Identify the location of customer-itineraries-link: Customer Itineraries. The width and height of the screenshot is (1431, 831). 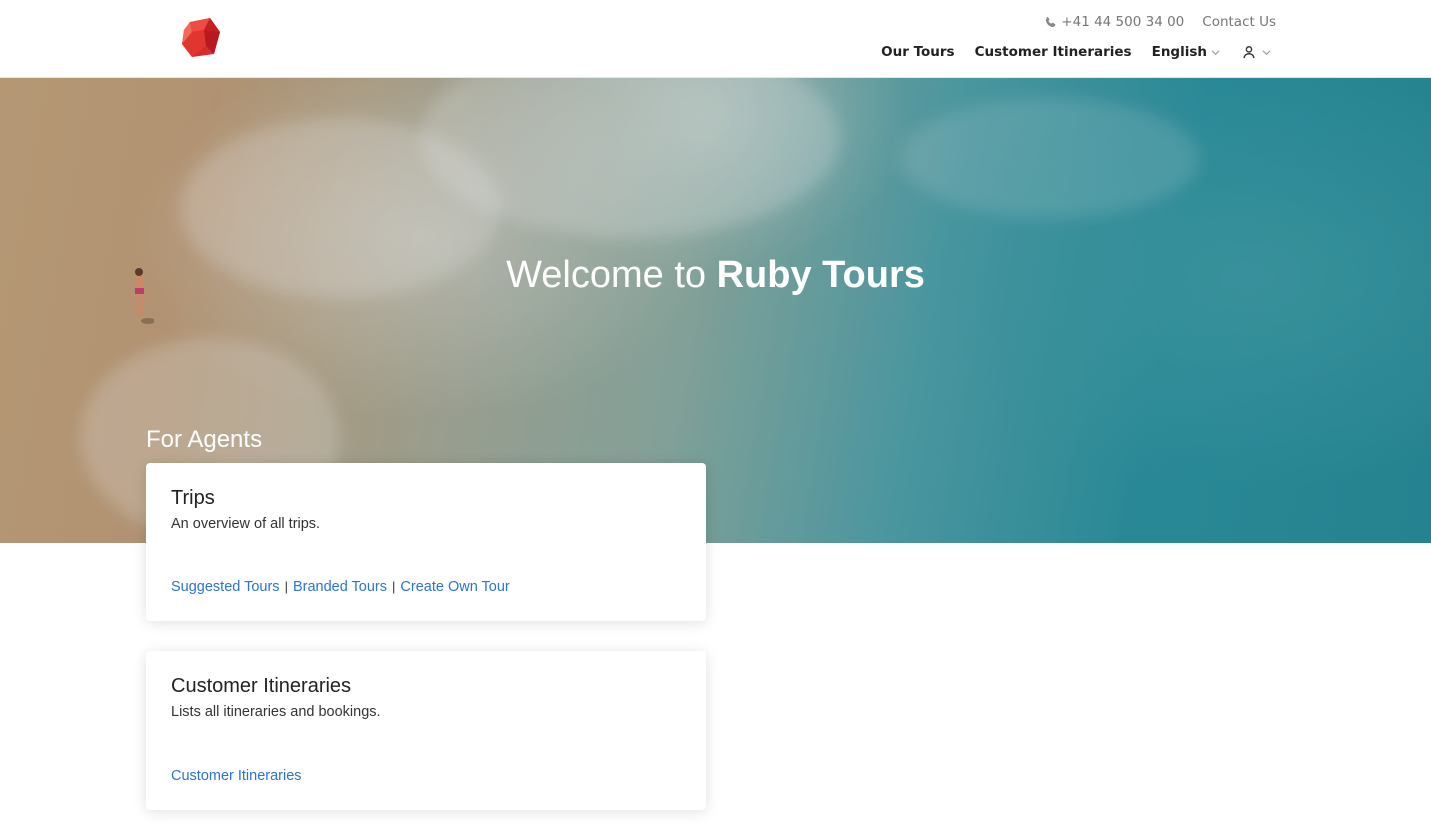
(236, 776).